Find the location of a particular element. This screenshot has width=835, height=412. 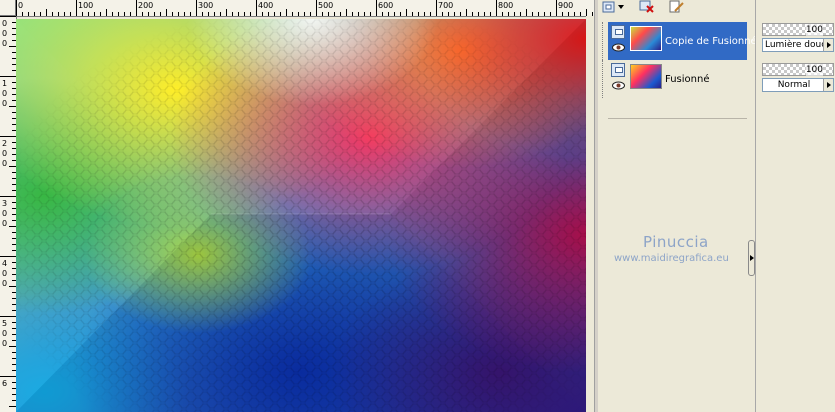

layer-row-fusionne: Fusionné is located at coordinates (674, 79).